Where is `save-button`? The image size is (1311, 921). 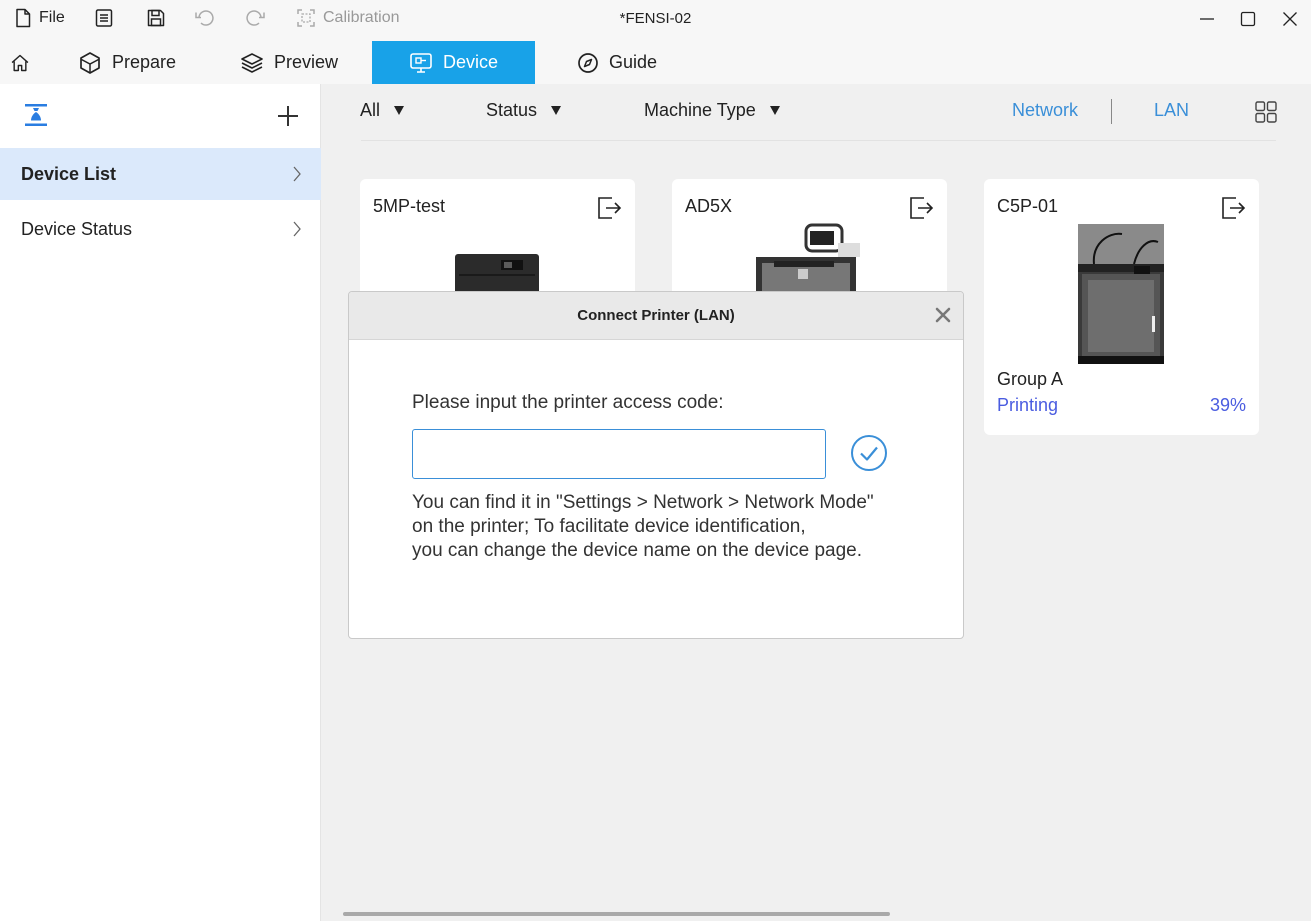
save-button is located at coordinates (156, 20).